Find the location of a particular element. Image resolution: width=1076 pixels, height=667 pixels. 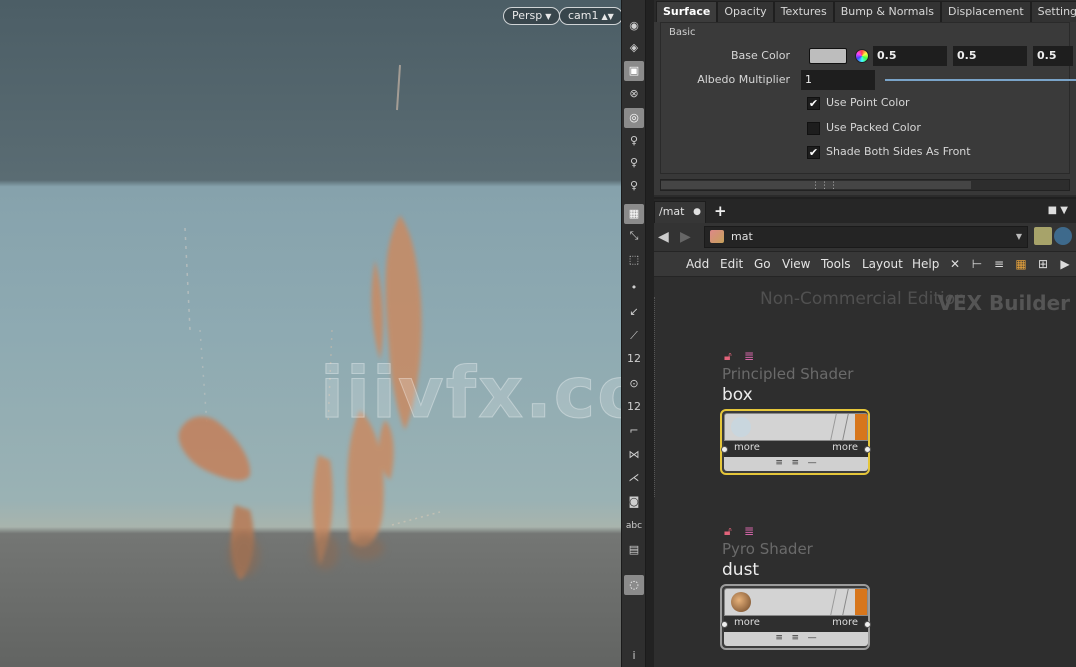

stack-icon: ▤ is located at coordinates (634, 550).